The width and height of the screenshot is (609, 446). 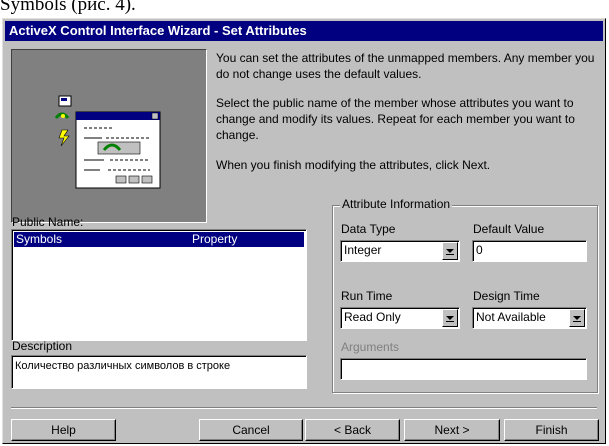 What do you see at coordinates (68, 7) in the screenshot?
I see `document-caption: Symbols (рис. 4).` at bounding box center [68, 7].